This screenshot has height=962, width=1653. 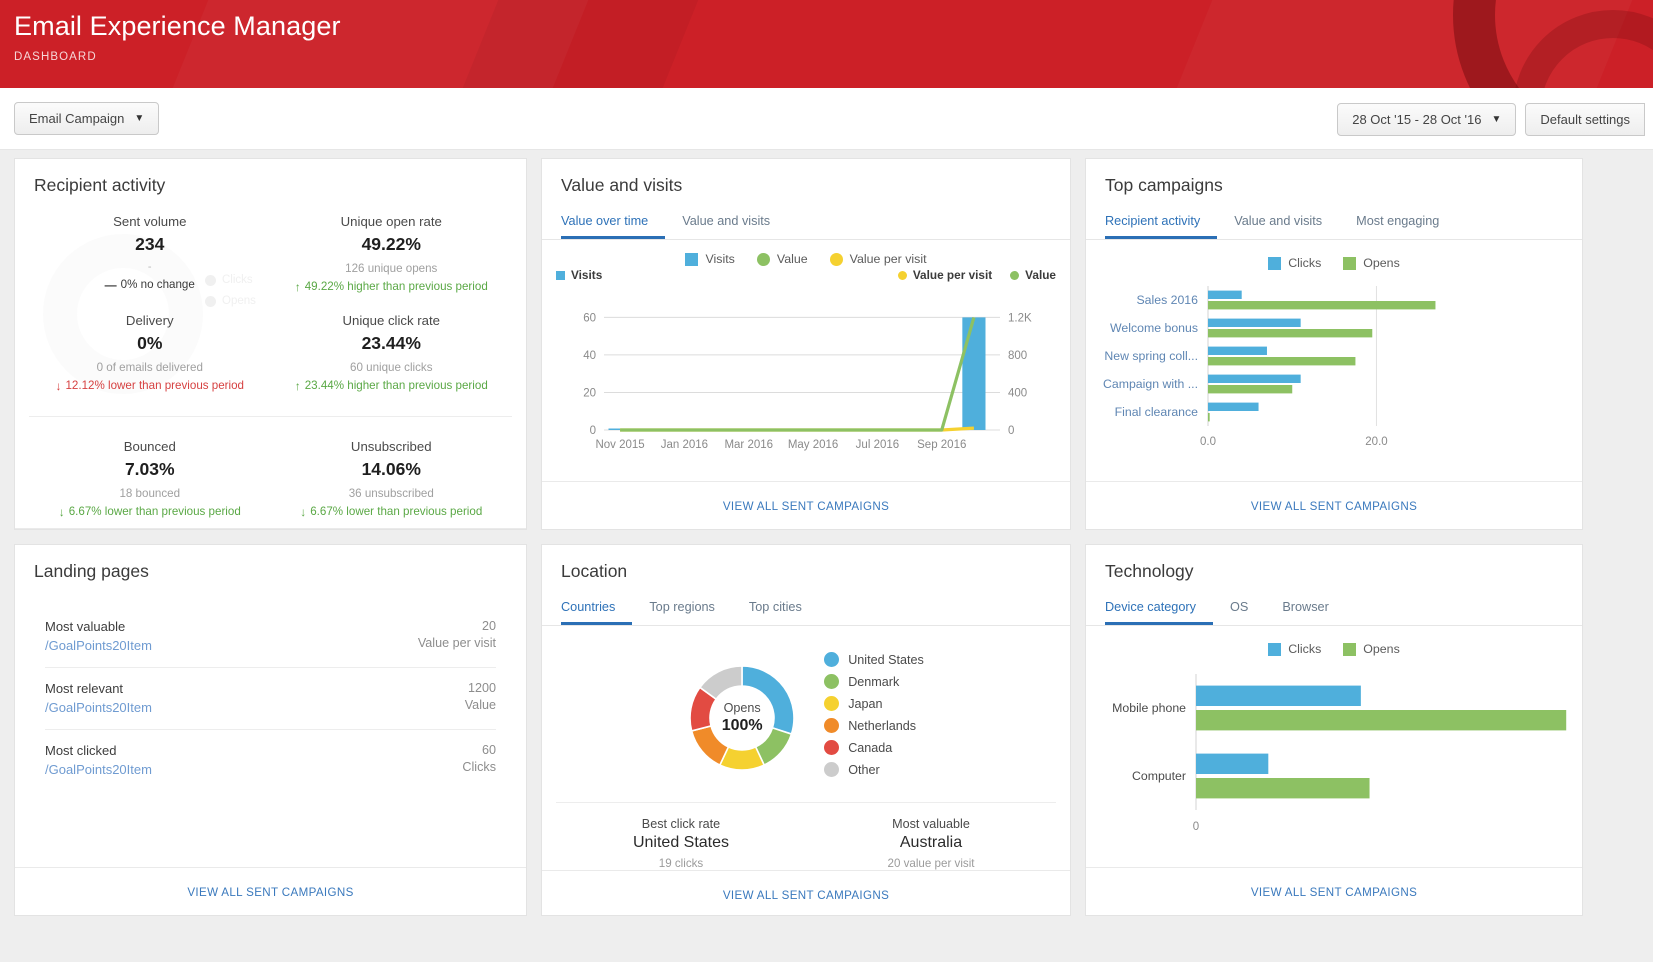 I want to click on card-title: Top campaigns, so click(x=1164, y=185).